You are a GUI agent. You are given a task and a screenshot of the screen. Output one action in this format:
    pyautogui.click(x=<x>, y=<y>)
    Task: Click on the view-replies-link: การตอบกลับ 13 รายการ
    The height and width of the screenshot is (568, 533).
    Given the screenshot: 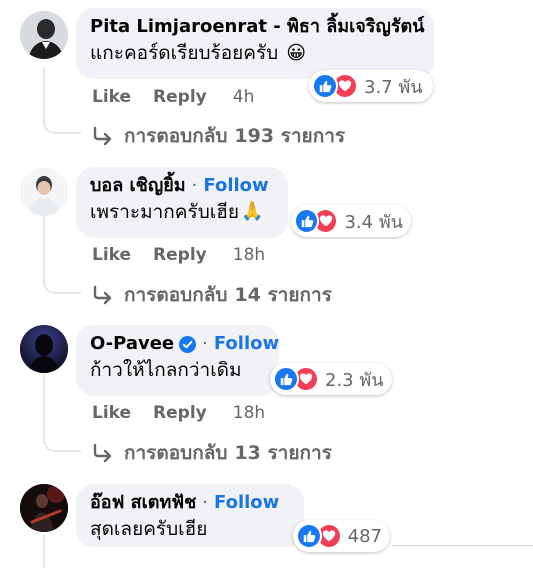 What is the action you would take?
    pyautogui.click(x=212, y=453)
    